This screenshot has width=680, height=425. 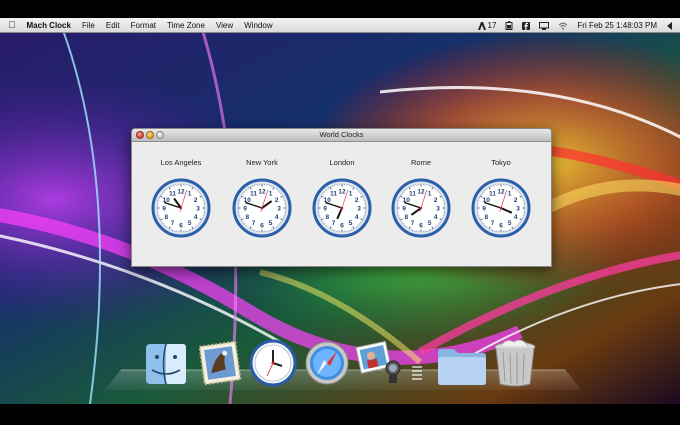 I want to click on downloads-folder-icon, so click(x=462, y=365).